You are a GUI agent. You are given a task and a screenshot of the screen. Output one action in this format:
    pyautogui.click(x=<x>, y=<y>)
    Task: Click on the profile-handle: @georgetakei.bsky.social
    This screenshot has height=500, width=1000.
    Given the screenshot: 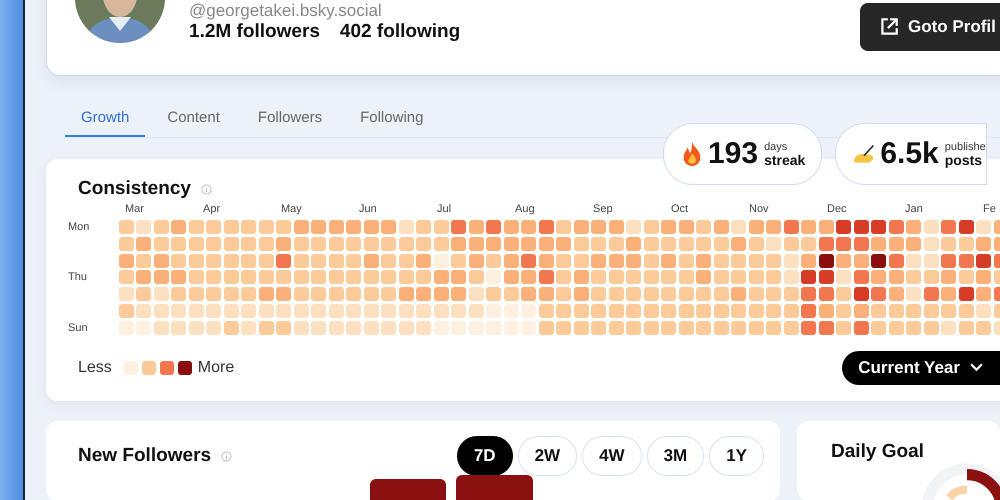 What is the action you would take?
    pyautogui.click(x=286, y=11)
    